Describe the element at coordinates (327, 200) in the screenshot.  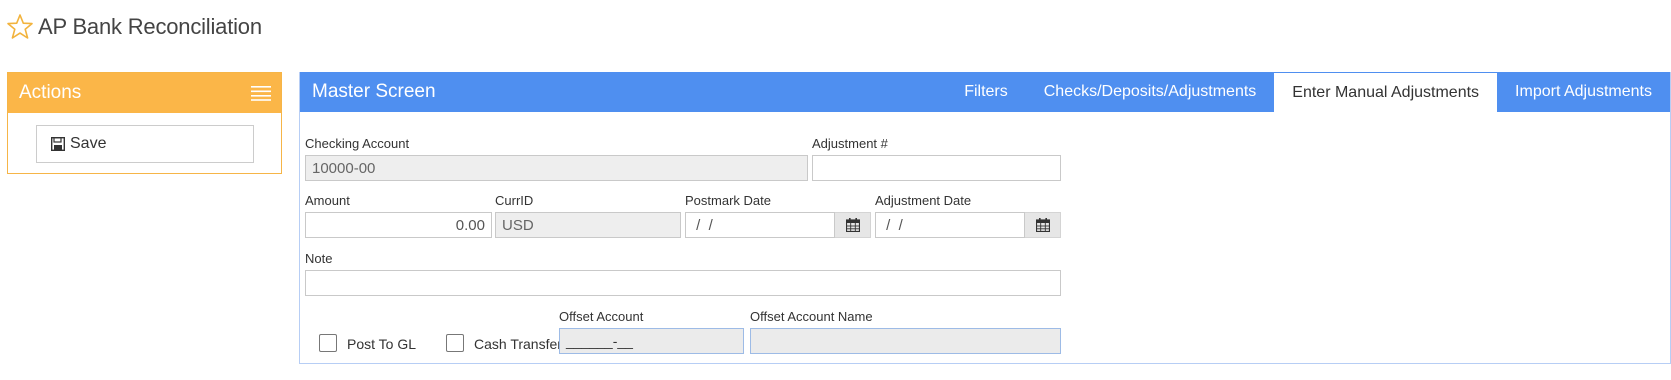
I see `amount-label: Amount` at that location.